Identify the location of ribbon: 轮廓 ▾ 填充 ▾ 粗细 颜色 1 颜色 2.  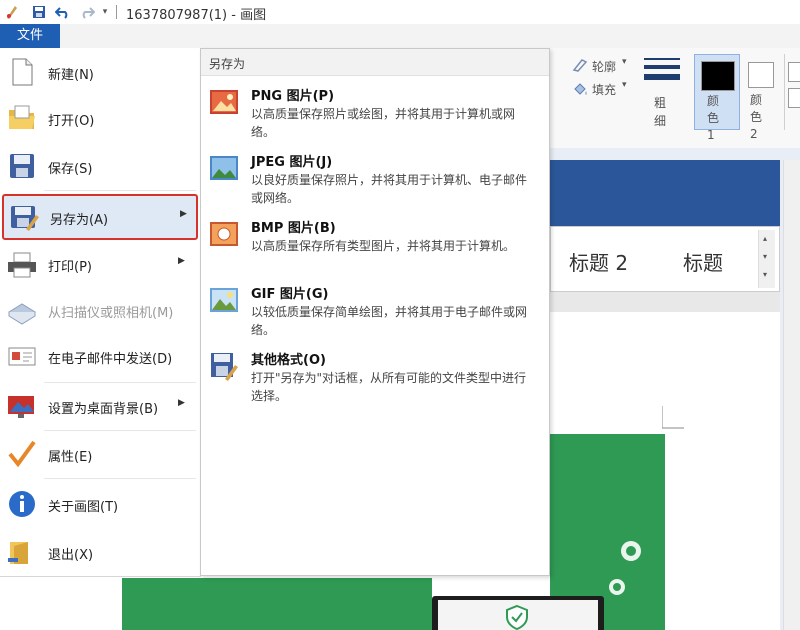
(675, 98).